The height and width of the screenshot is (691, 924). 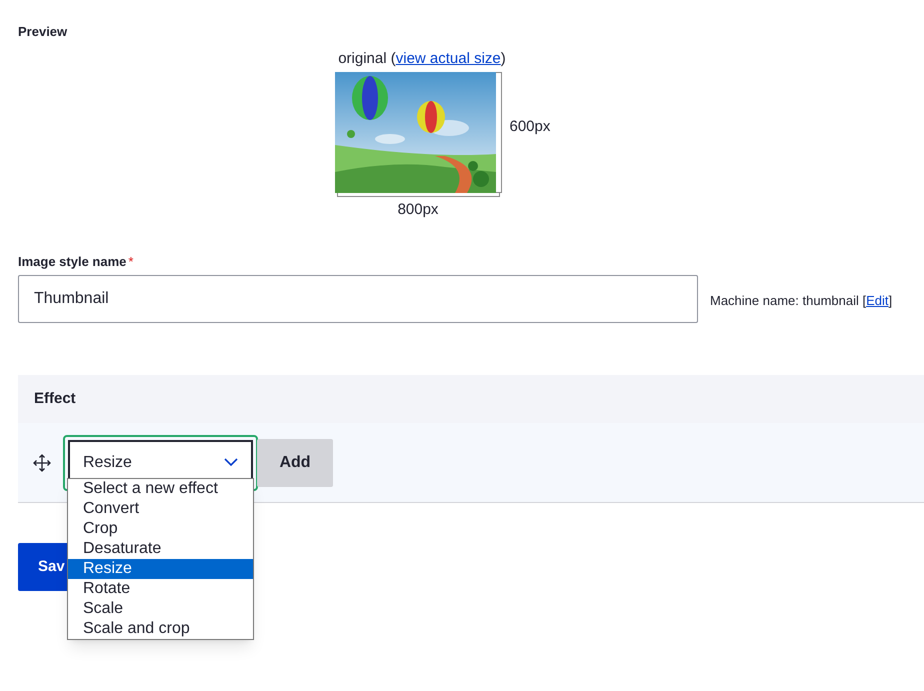 What do you see at coordinates (422, 58) in the screenshot?
I see `image-caption: original (view actual size)` at bounding box center [422, 58].